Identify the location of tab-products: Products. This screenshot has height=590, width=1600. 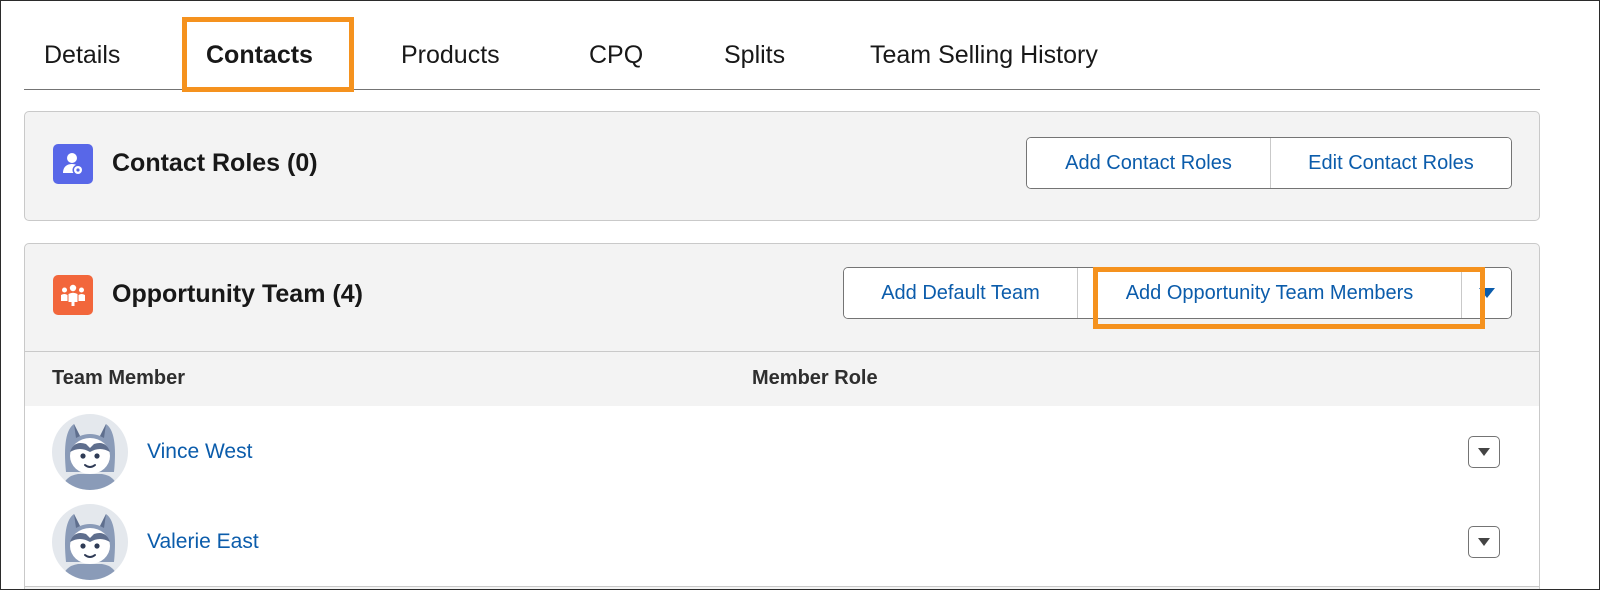
(450, 55).